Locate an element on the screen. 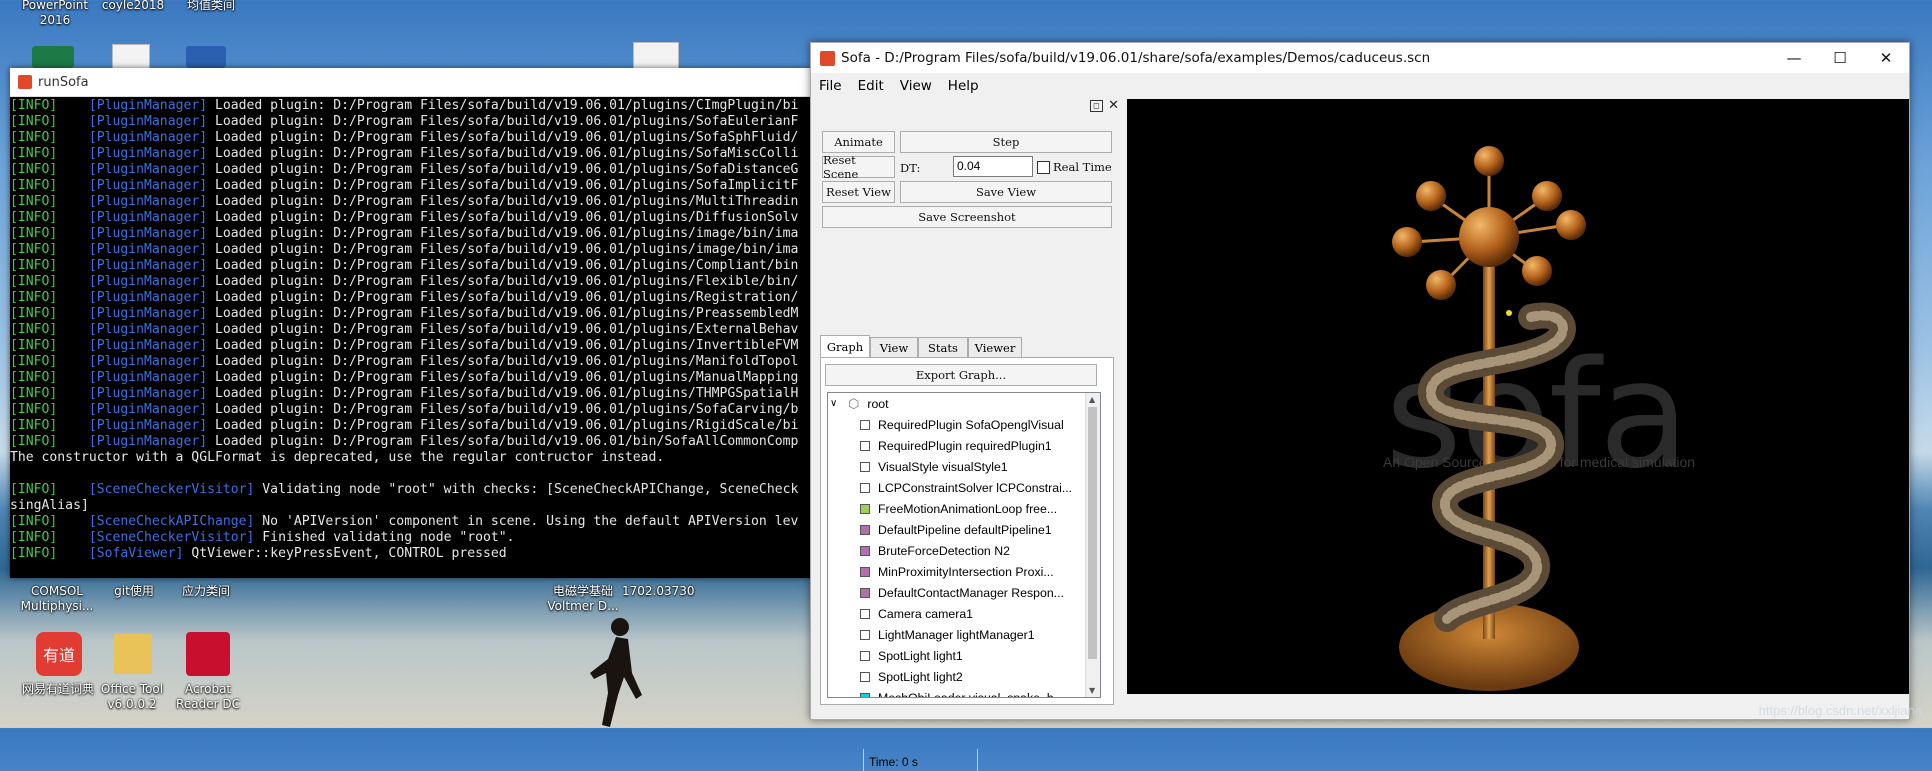 Image resolution: width=1932 pixels, height=771 pixels. reset-scene-button: Reset Scene is located at coordinates (858, 167).